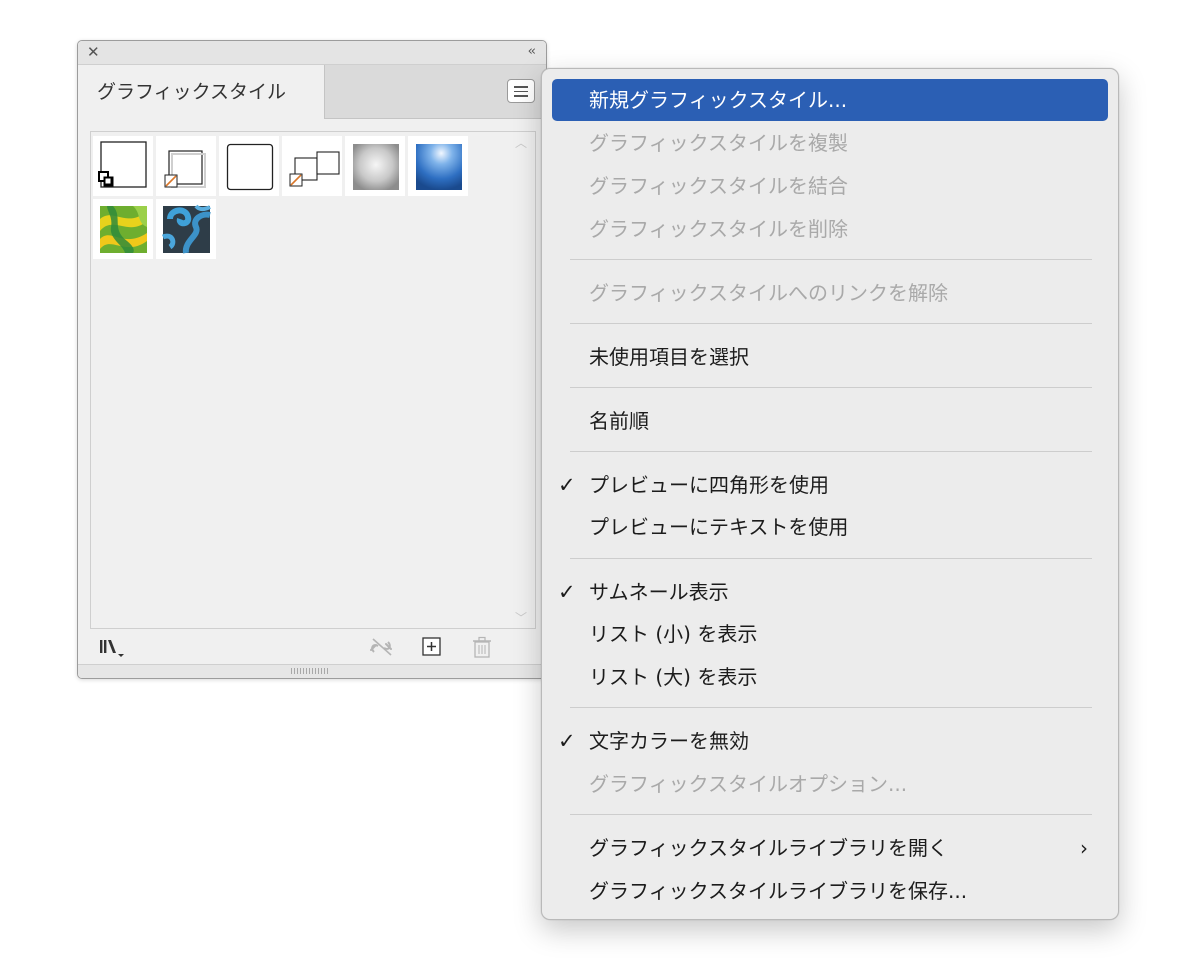 Image resolution: width=1200 pixels, height=979 pixels. I want to click on menu-item-label: 名前順, so click(619, 421).